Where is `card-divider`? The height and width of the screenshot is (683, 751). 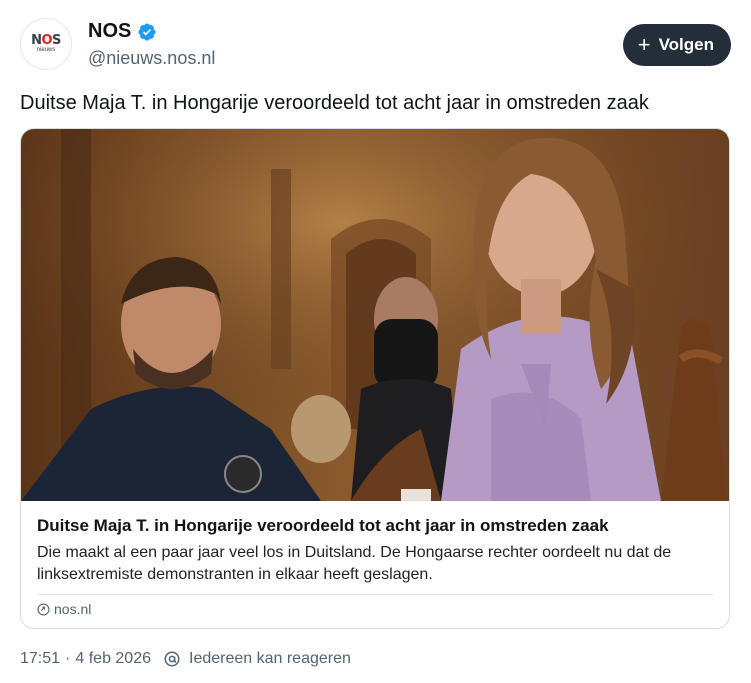 card-divider is located at coordinates (375, 594).